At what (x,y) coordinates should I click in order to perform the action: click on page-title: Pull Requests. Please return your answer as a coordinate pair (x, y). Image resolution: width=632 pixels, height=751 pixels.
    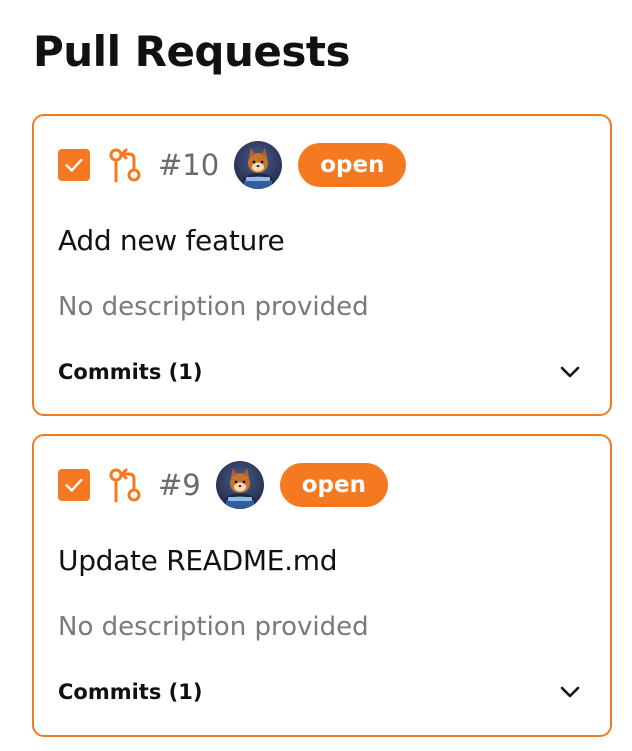
    Looking at the image, I should click on (191, 51).